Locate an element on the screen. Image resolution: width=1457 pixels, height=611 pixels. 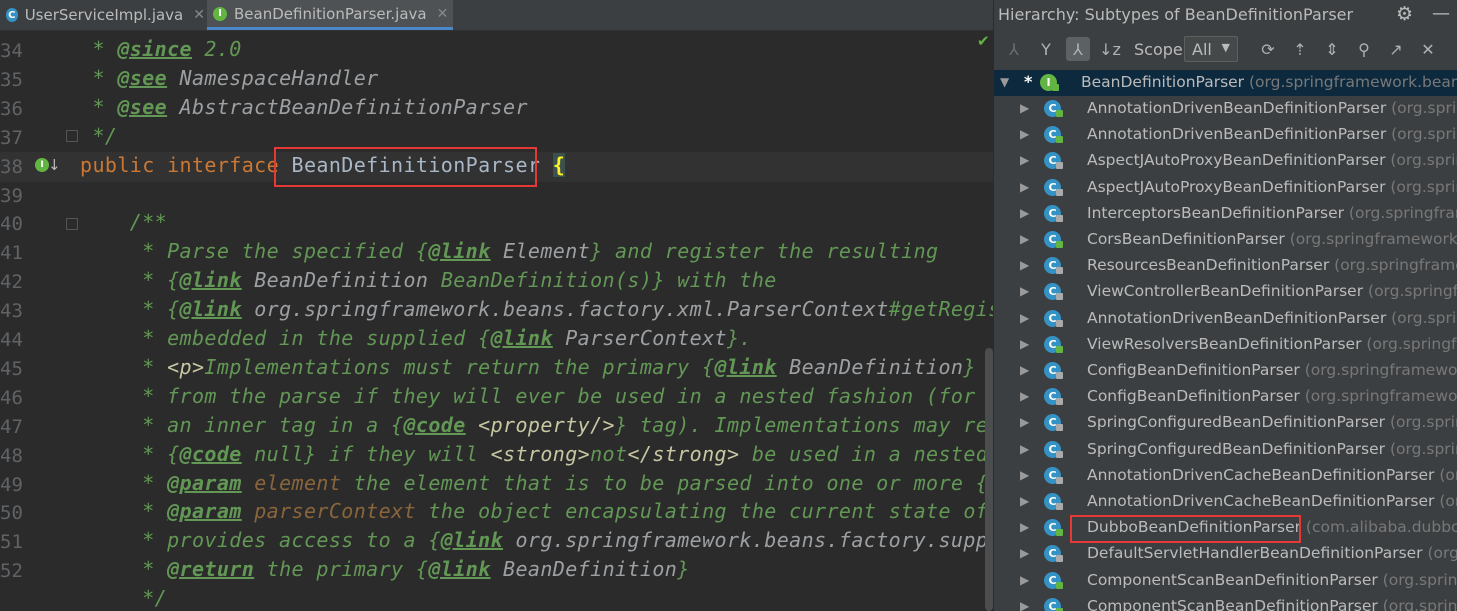
hierarchy-toolbar: ⅄ Y ⅄ ↓z Scope: All ▼ ⟳ ⇡ ⇕ ⚲ ↗ ✕ is located at coordinates (1225, 49).